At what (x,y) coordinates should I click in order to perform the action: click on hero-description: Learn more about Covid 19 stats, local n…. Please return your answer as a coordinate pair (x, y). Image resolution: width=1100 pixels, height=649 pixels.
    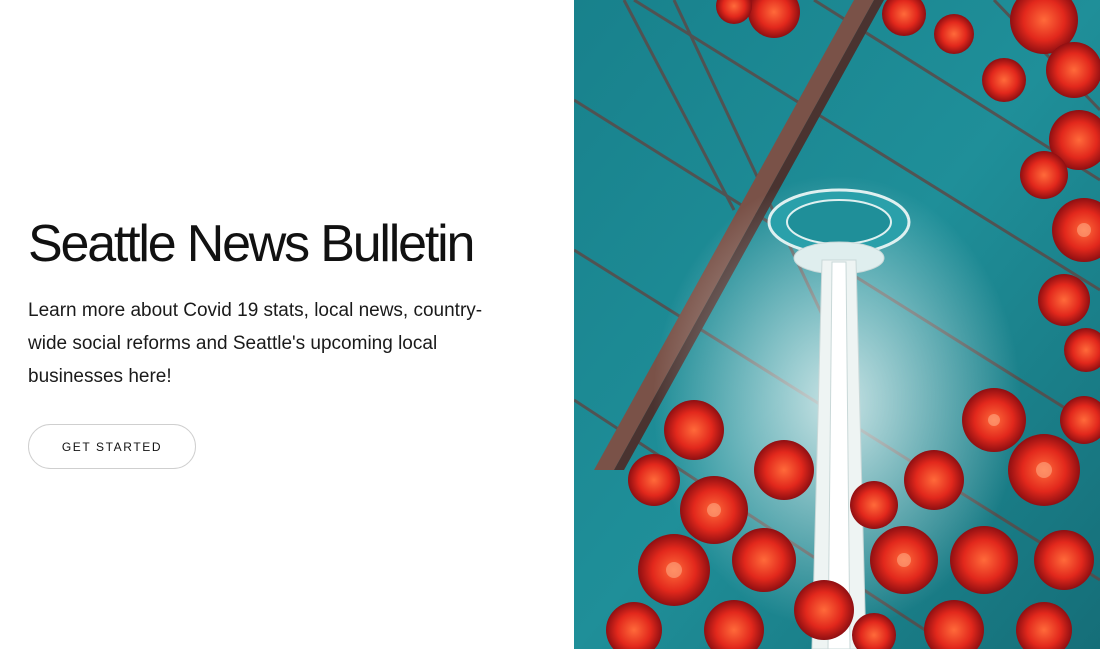
    Looking at the image, I should click on (255, 343).